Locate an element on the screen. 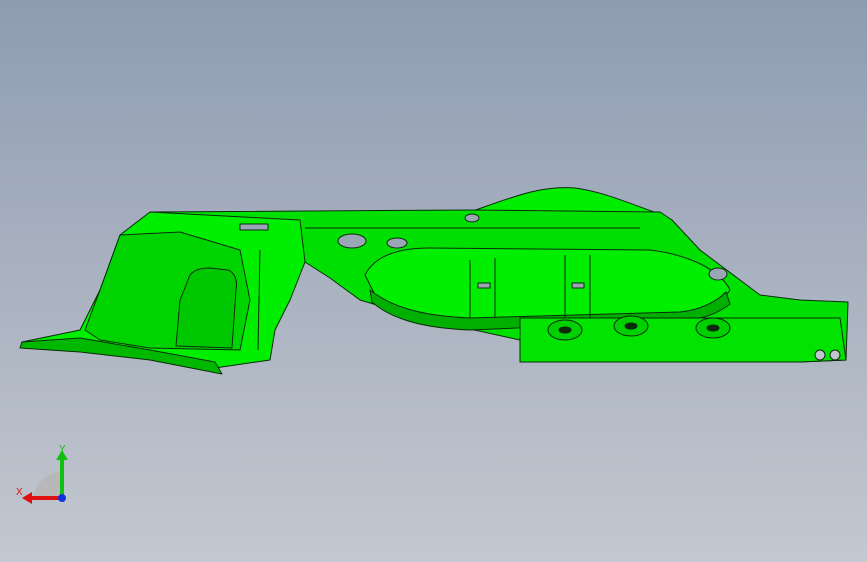 The height and width of the screenshot is (562, 867). x-axis-arrow is located at coordinates (27, 498).